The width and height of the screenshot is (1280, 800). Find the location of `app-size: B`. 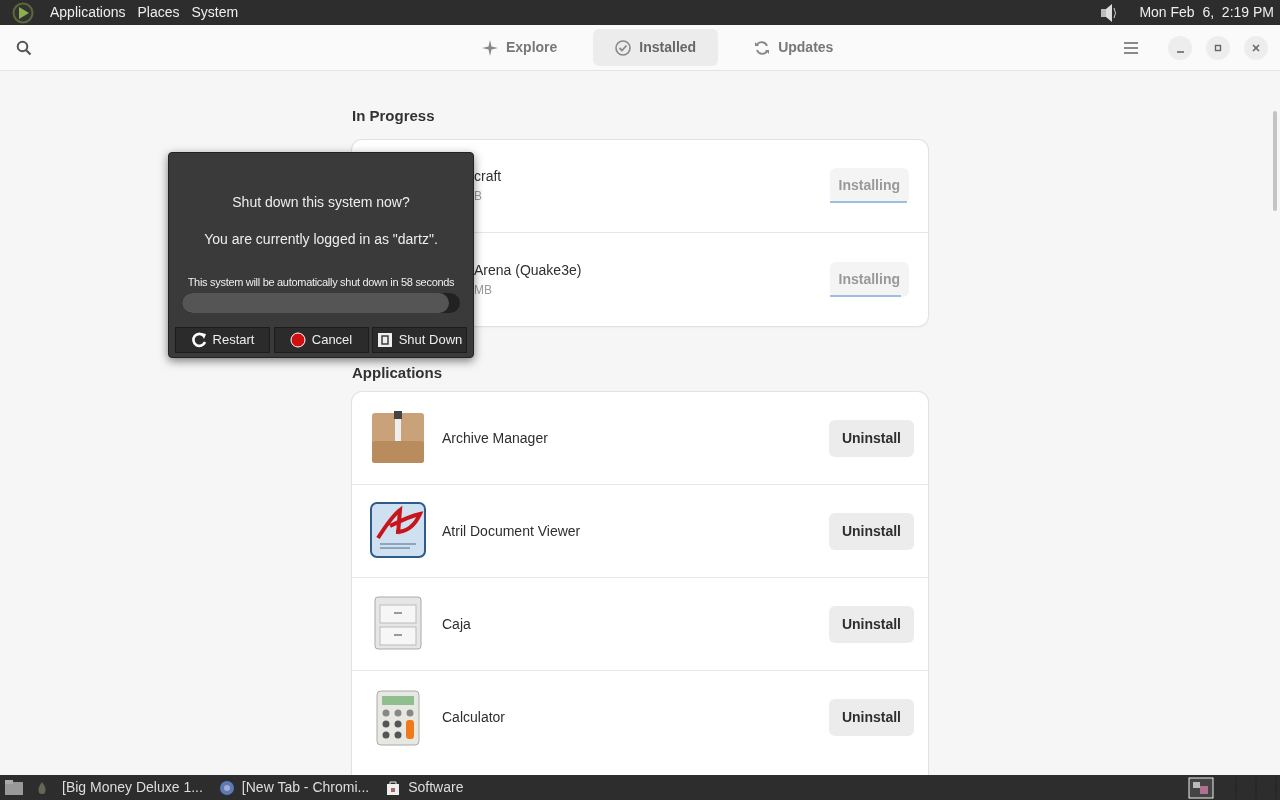

app-size: B is located at coordinates (478, 196).